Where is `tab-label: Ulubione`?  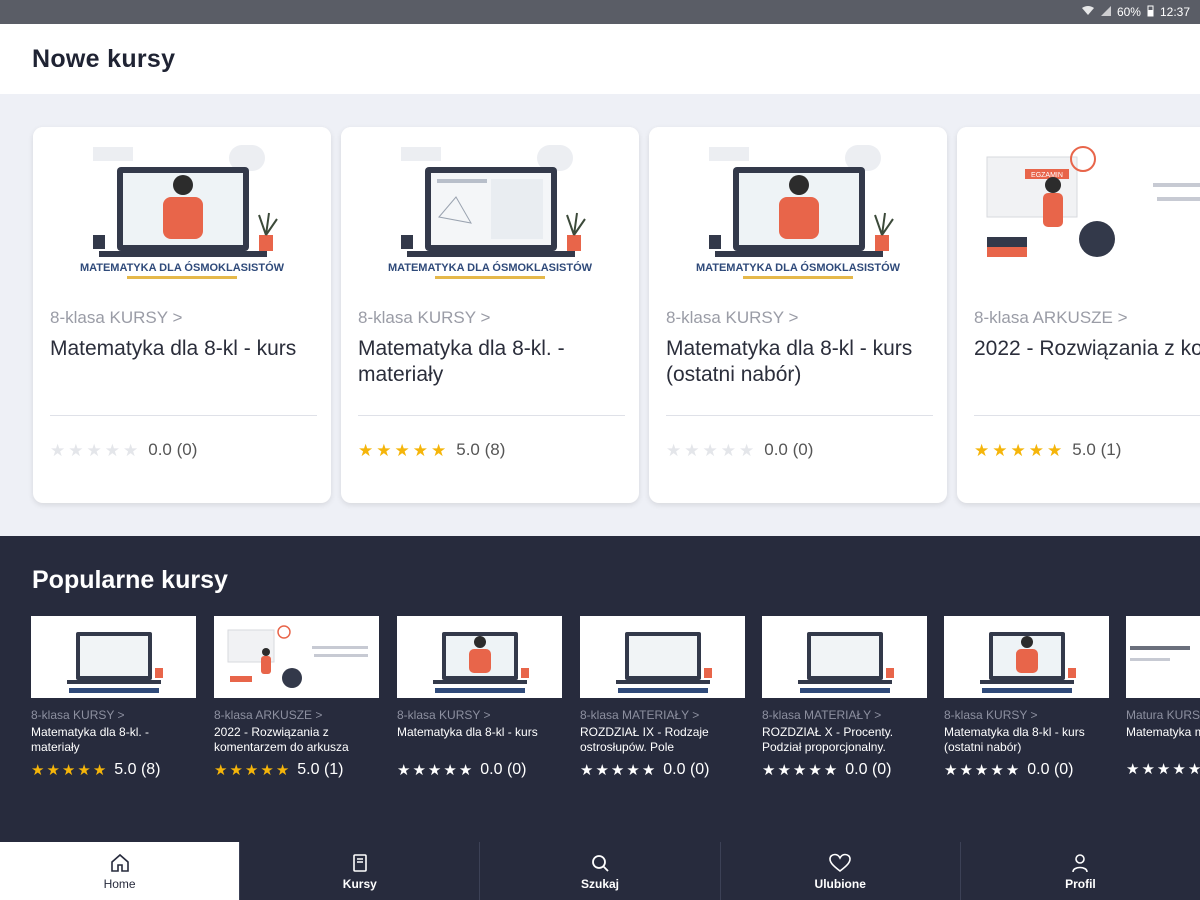 tab-label: Ulubione is located at coordinates (840, 883).